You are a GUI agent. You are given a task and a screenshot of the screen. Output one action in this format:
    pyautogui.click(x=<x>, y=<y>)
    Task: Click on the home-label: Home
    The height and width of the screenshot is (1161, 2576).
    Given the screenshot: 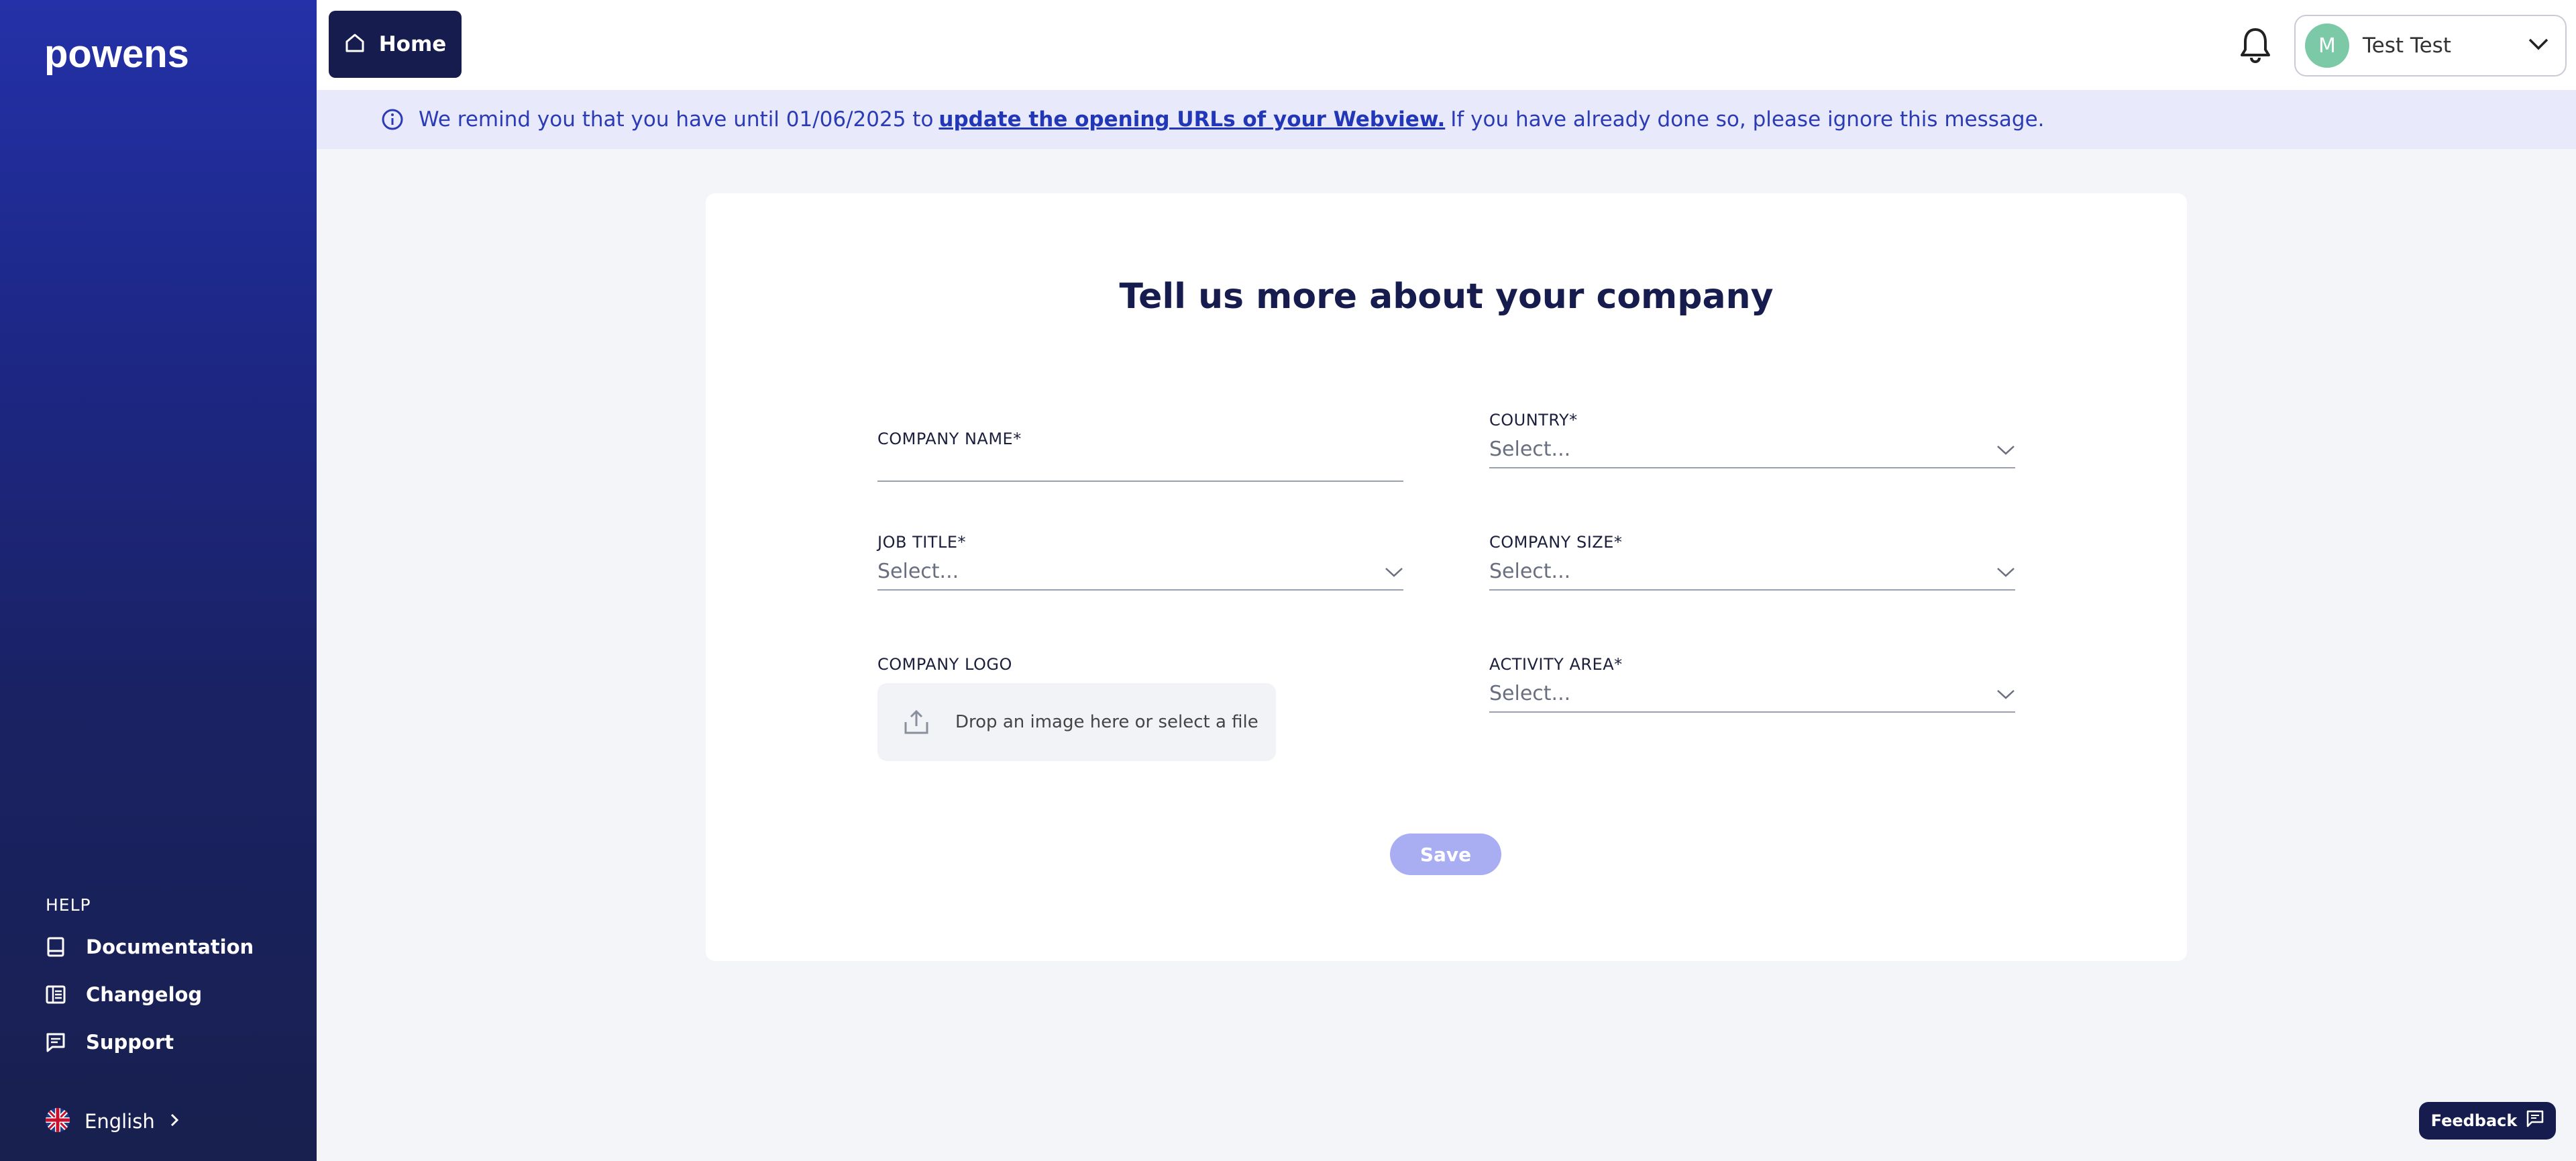 What is the action you would take?
    pyautogui.click(x=412, y=44)
    